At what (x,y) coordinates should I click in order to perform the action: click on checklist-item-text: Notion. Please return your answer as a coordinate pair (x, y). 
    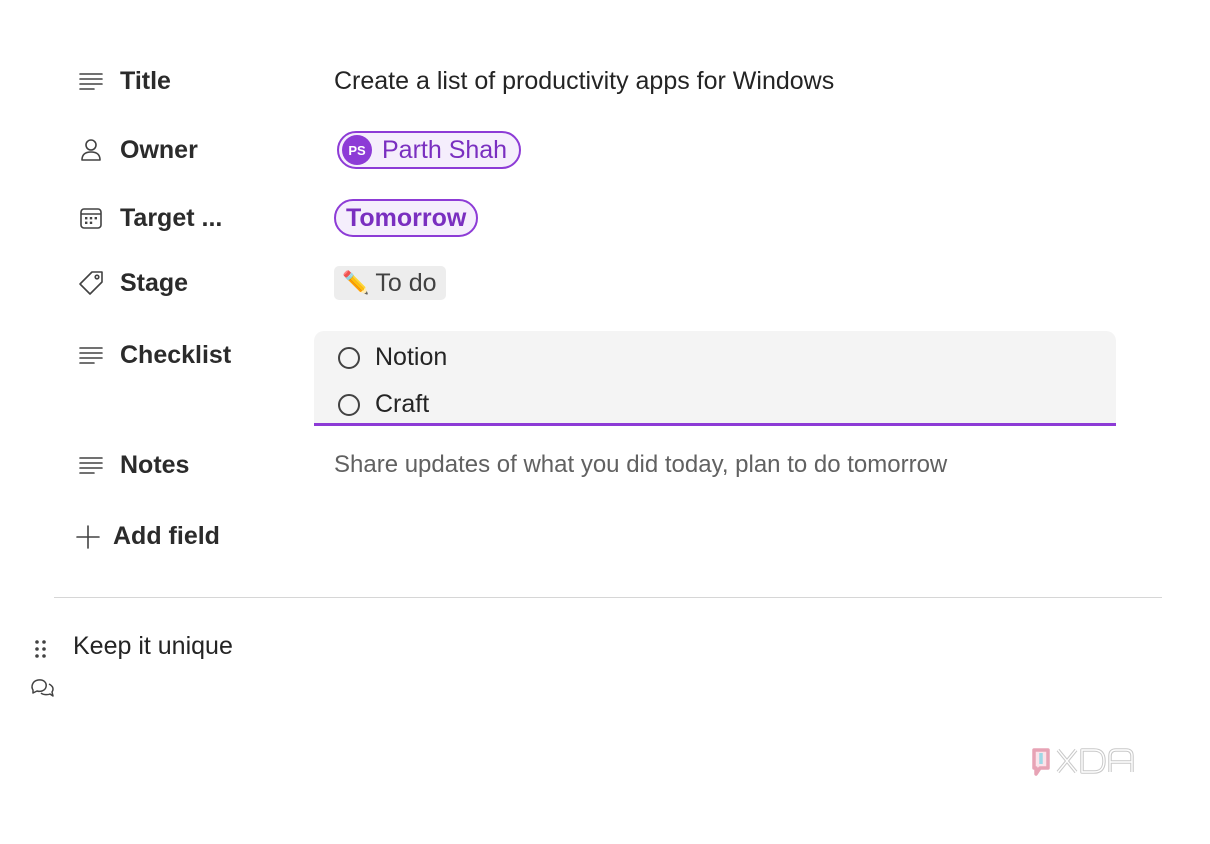
    Looking at the image, I should click on (411, 357).